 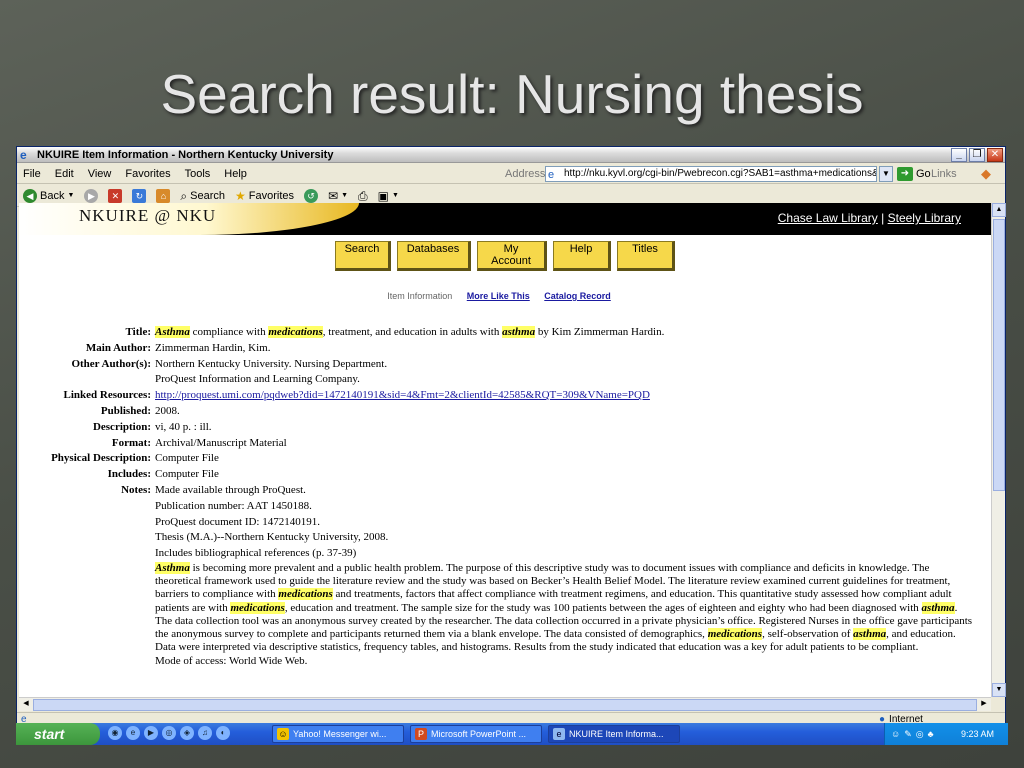 What do you see at coordinates (151, 733) in the screenshot?
I see `quick-launch-icon: ▶` at bounding box center [151, 733].